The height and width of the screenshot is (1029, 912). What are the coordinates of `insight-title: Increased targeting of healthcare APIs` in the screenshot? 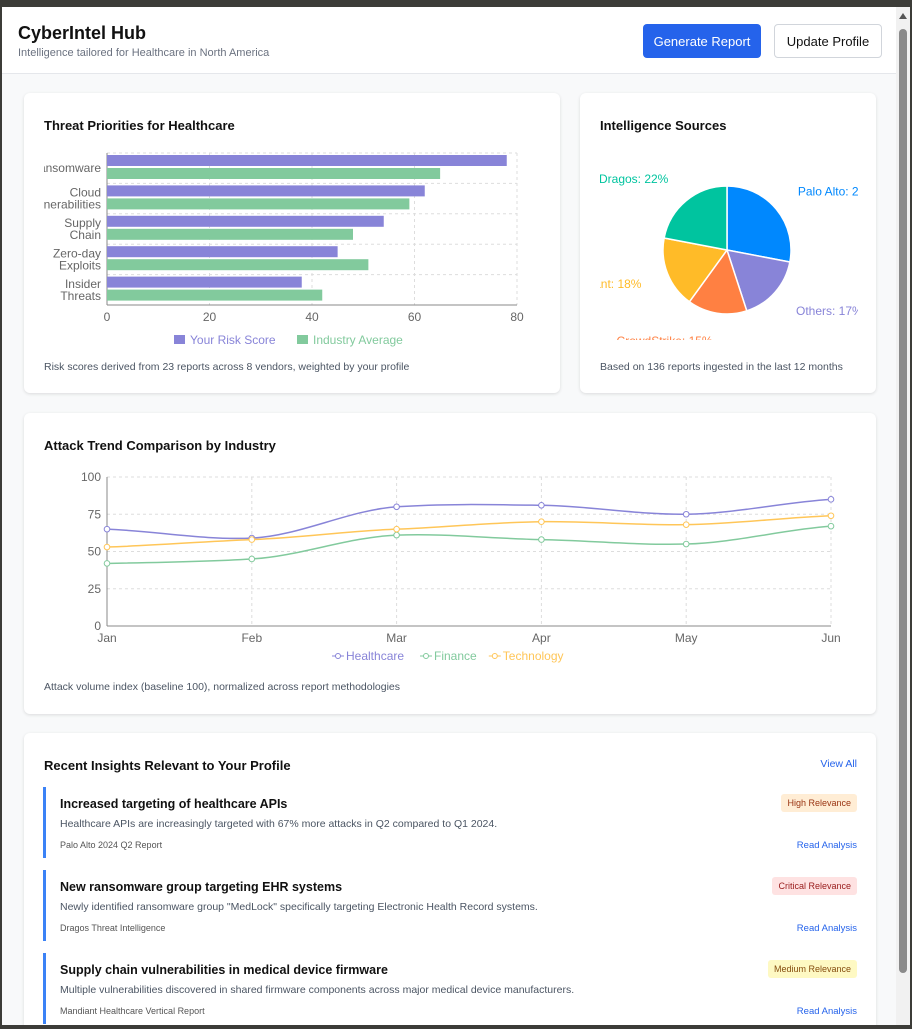 It's located at (174, 804).